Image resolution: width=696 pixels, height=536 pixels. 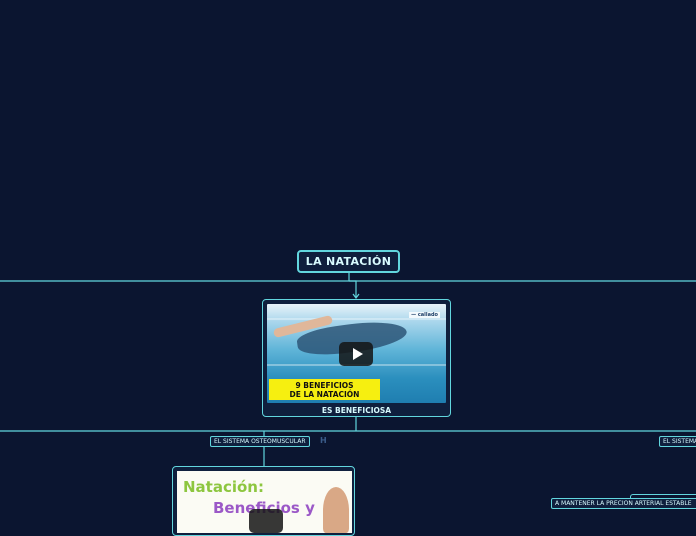 I want to click on video2-title-line1: Natación:, so click(x=223, y=487).